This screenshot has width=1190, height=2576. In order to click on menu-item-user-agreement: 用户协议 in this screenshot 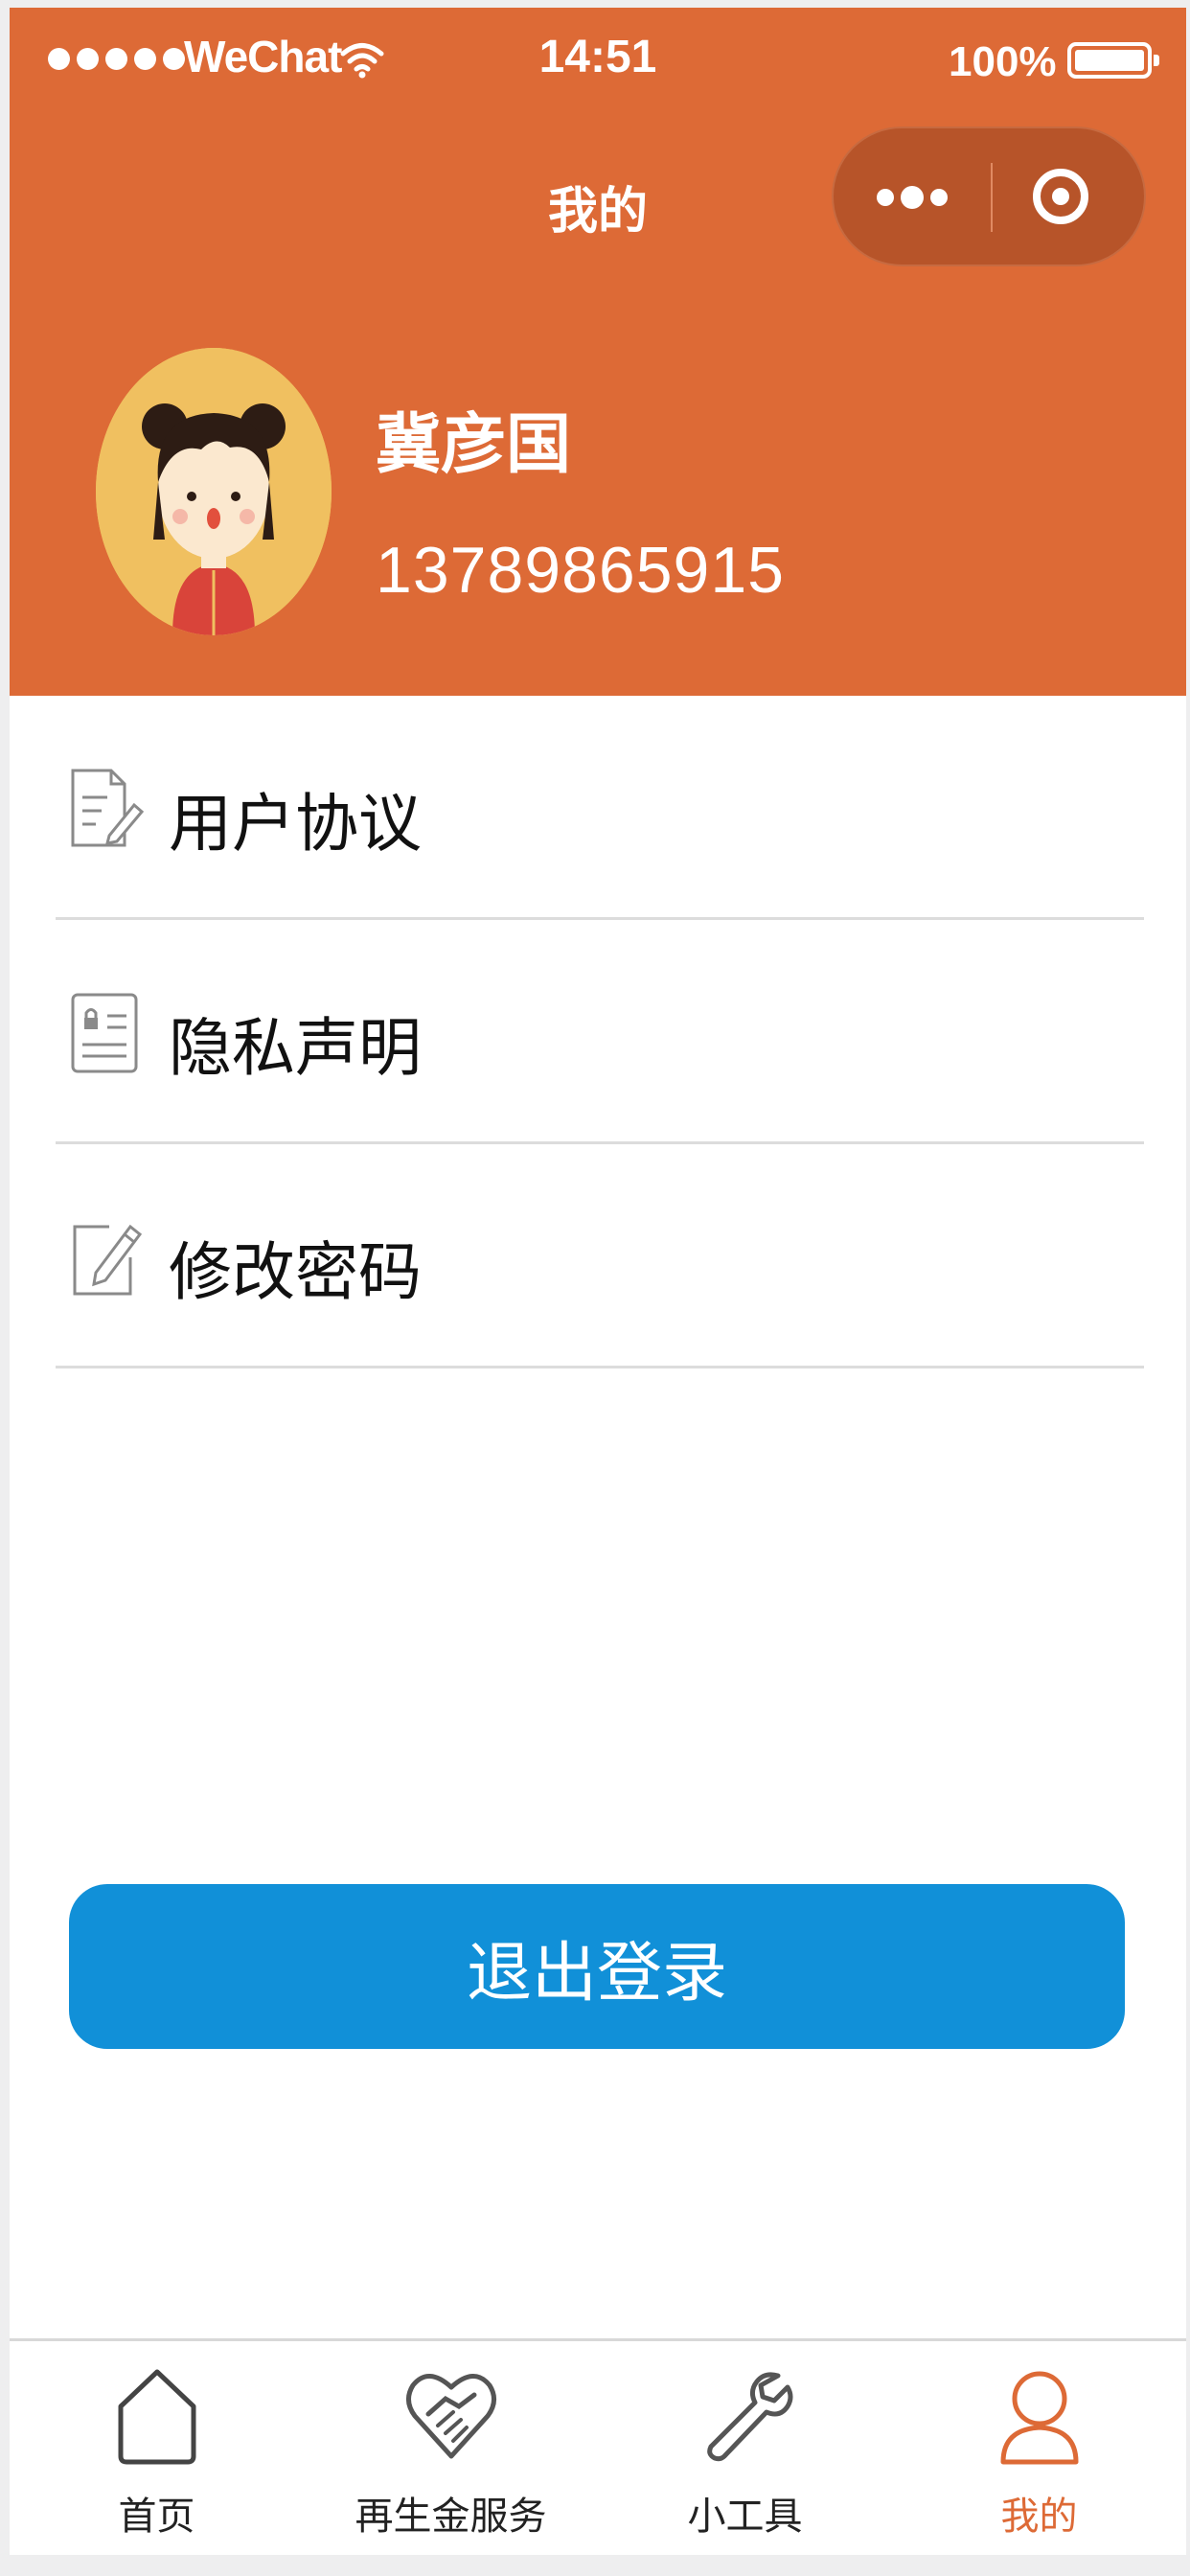, I will do `click(600, 808)`.